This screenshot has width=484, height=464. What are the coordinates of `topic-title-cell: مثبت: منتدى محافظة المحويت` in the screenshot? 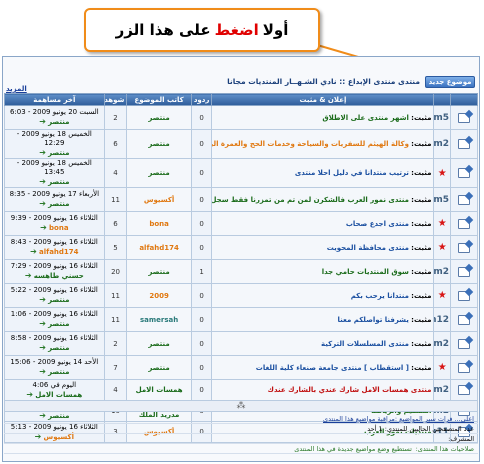 It's located at (323, 247).